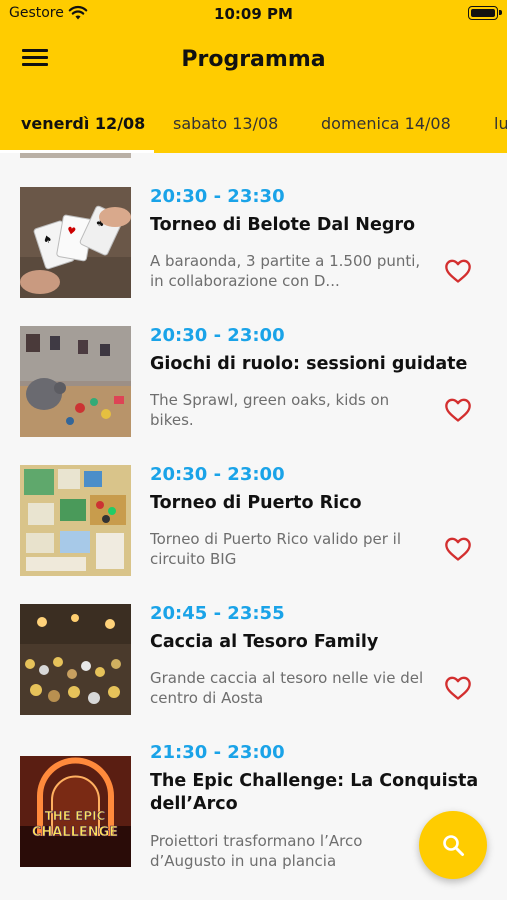 The width and height of the screenshot is (507, 900). What do you see at coordinates (485, 13) in the screenshot?
I see `battery-icon` at bounding box center [485, 13].